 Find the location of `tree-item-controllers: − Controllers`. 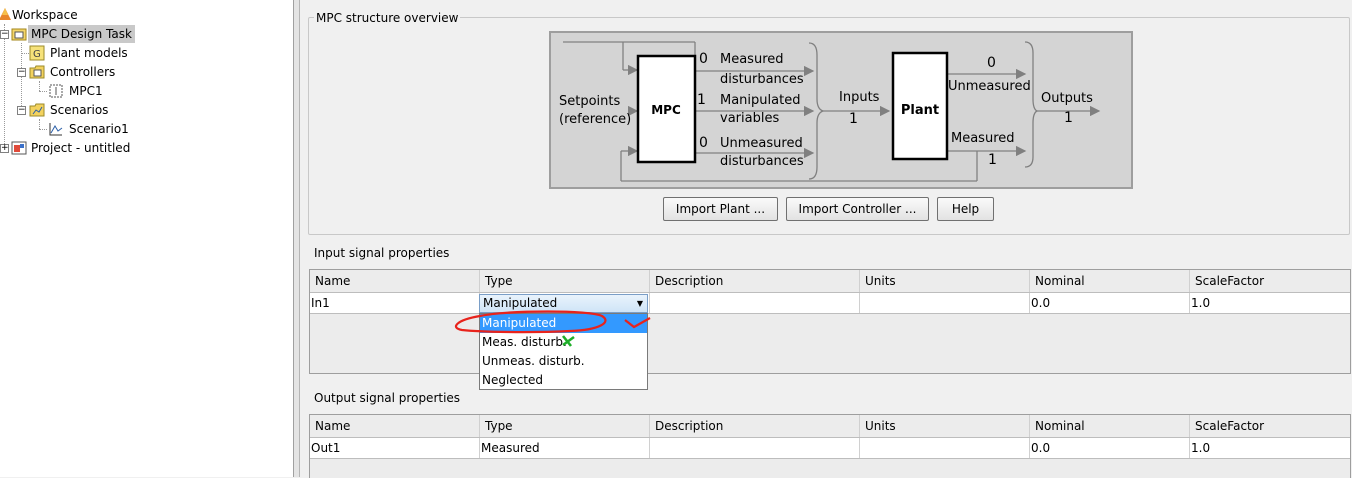

tree-item-controllers: − Controllers is located at coordinates (70, 72).